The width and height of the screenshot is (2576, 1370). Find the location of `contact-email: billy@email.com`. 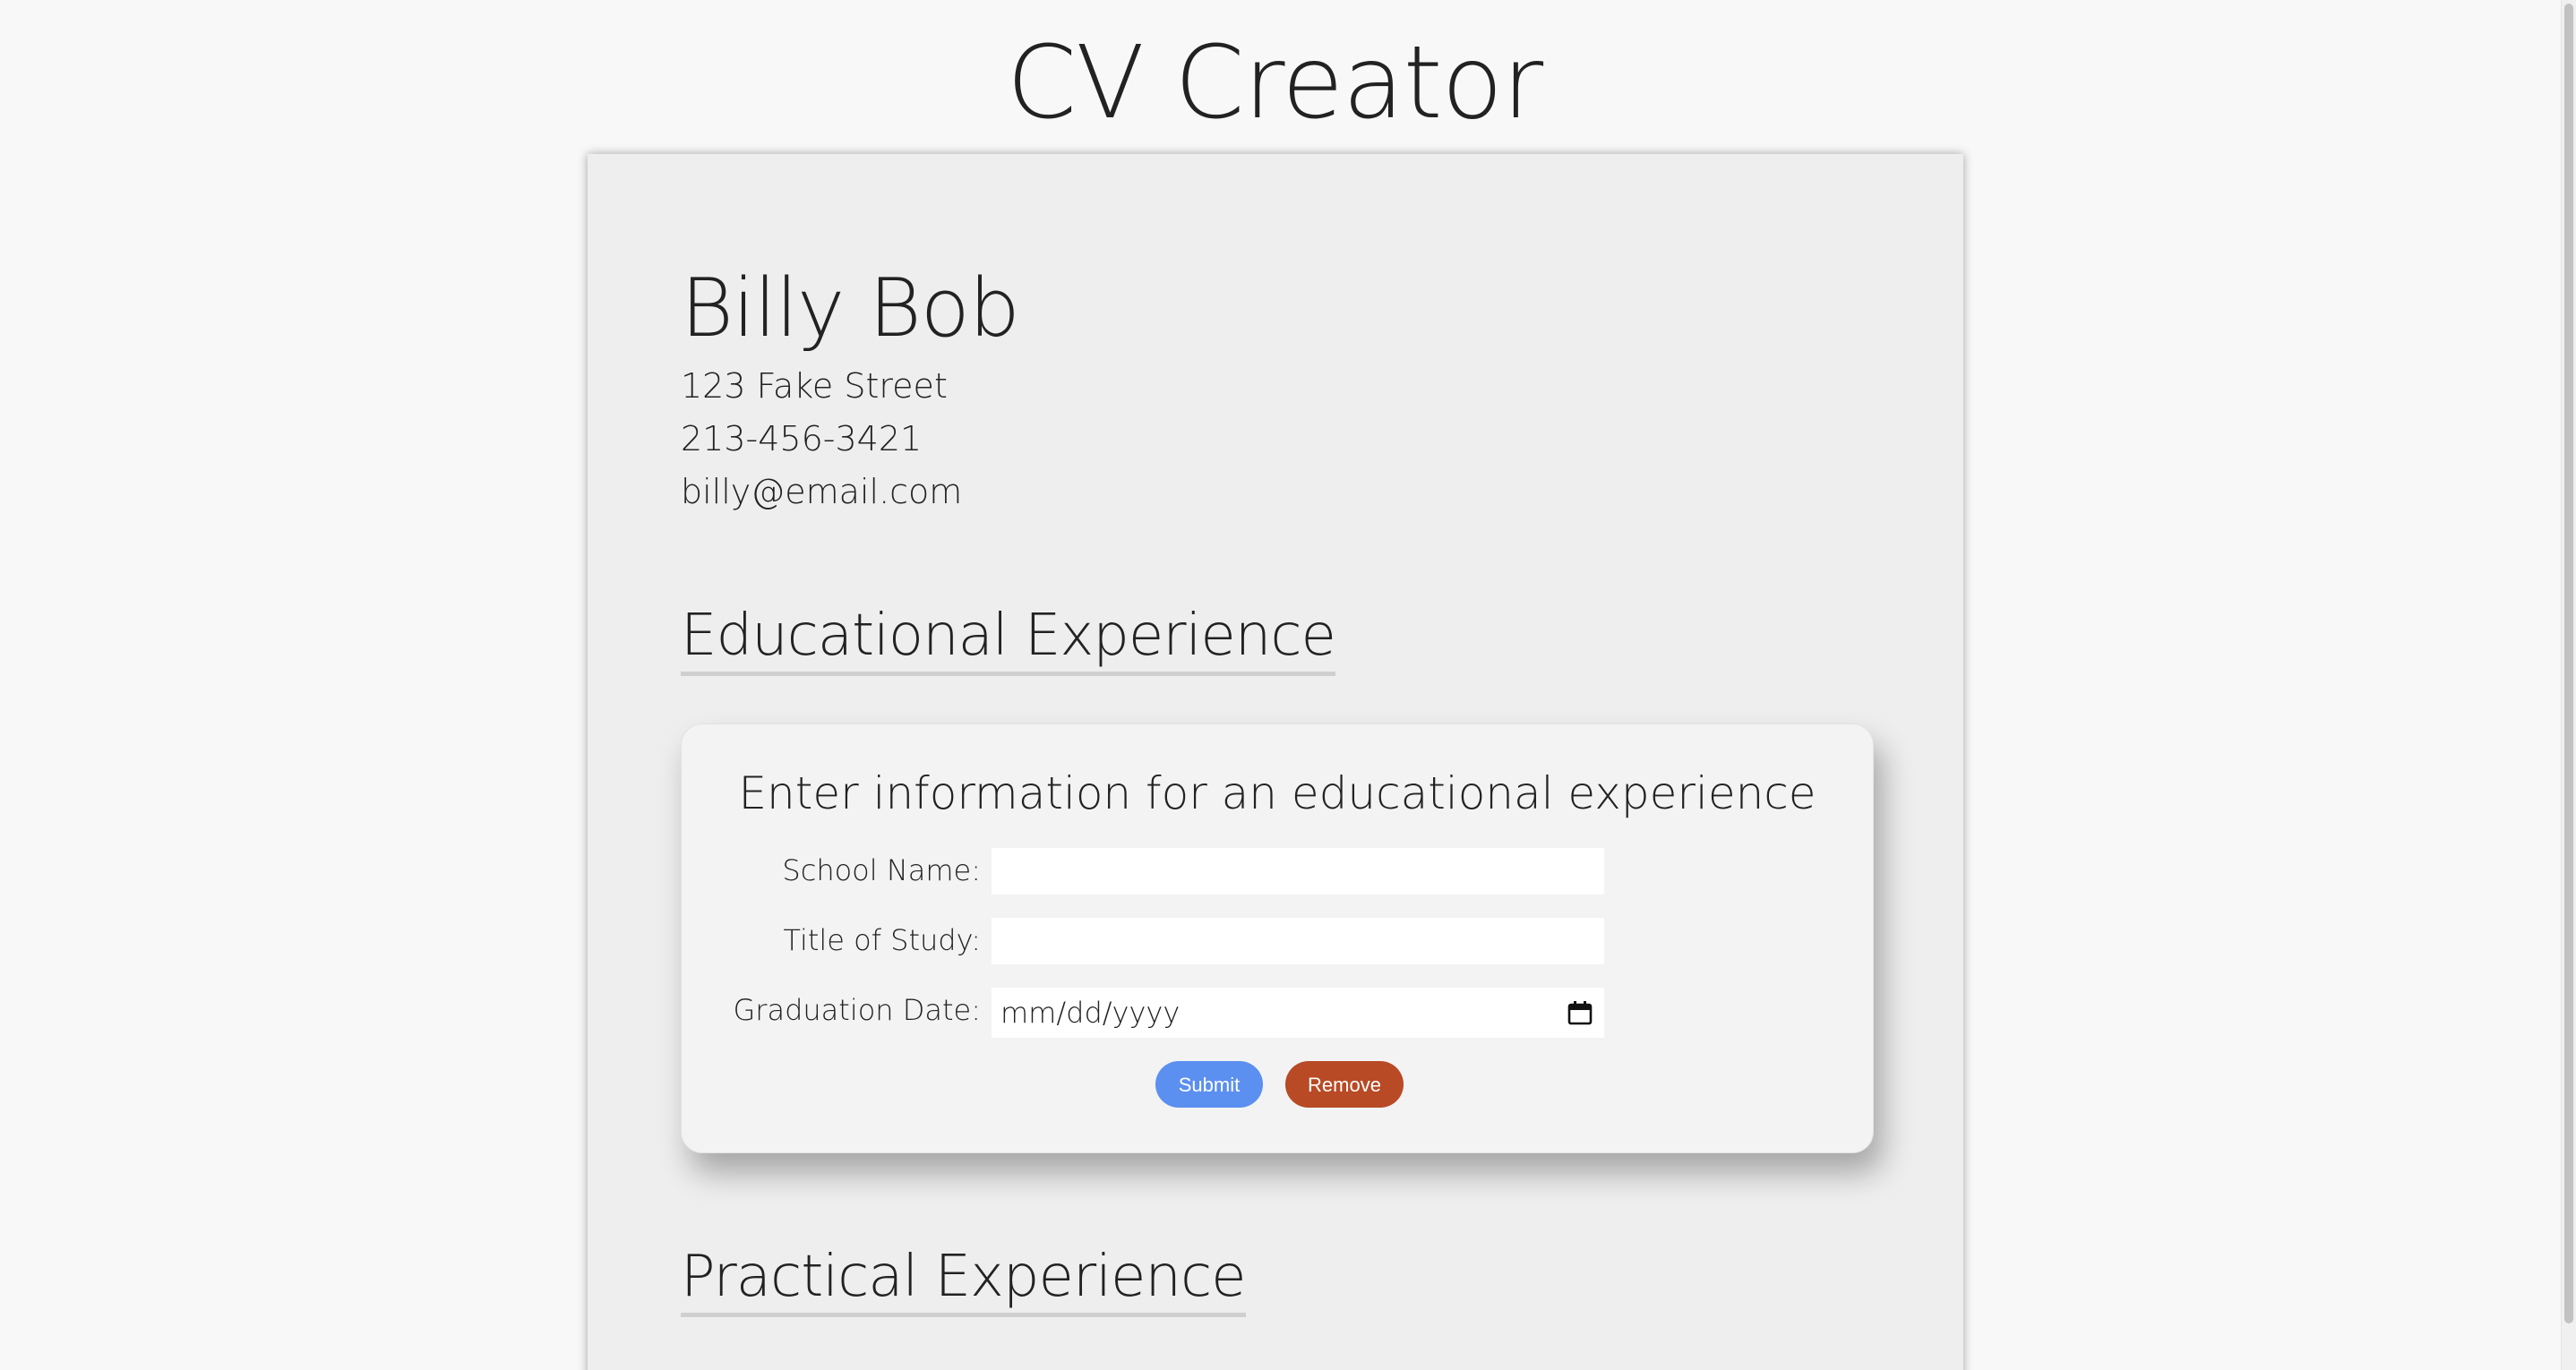

contact-email: billy@email.com is located at coordinates (822, 492).